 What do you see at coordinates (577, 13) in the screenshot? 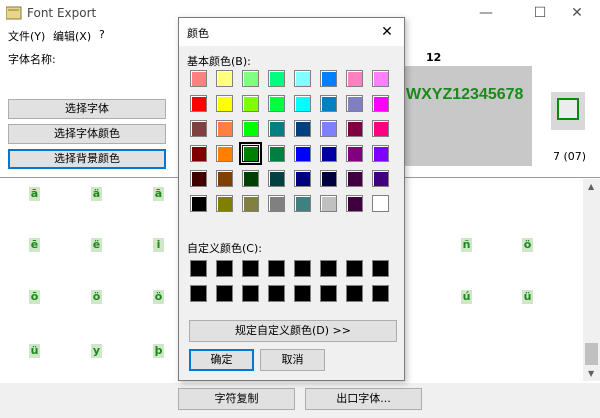
I see `close-button: ✕` at bounding box center [577, 13].